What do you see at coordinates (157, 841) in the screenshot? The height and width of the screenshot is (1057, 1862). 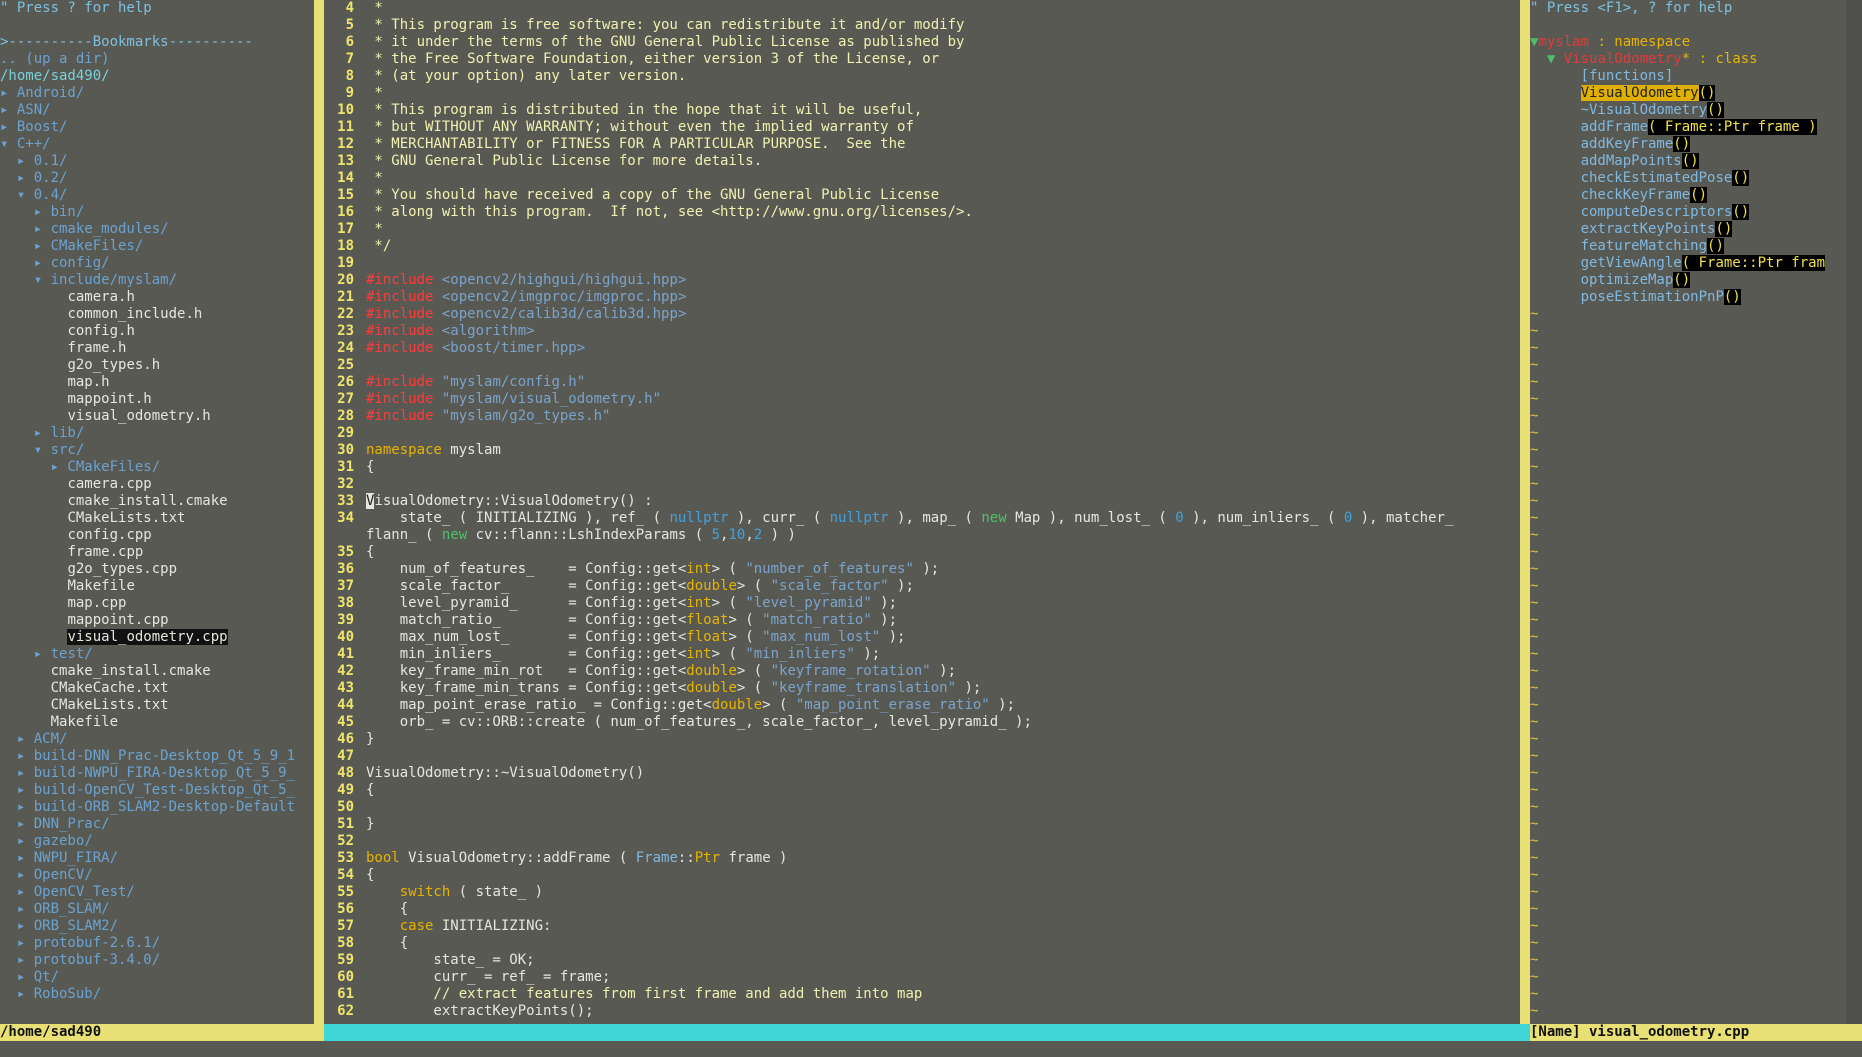 I see `tree-dir: ▸ gazebo/` at bounding box center [157, 841].